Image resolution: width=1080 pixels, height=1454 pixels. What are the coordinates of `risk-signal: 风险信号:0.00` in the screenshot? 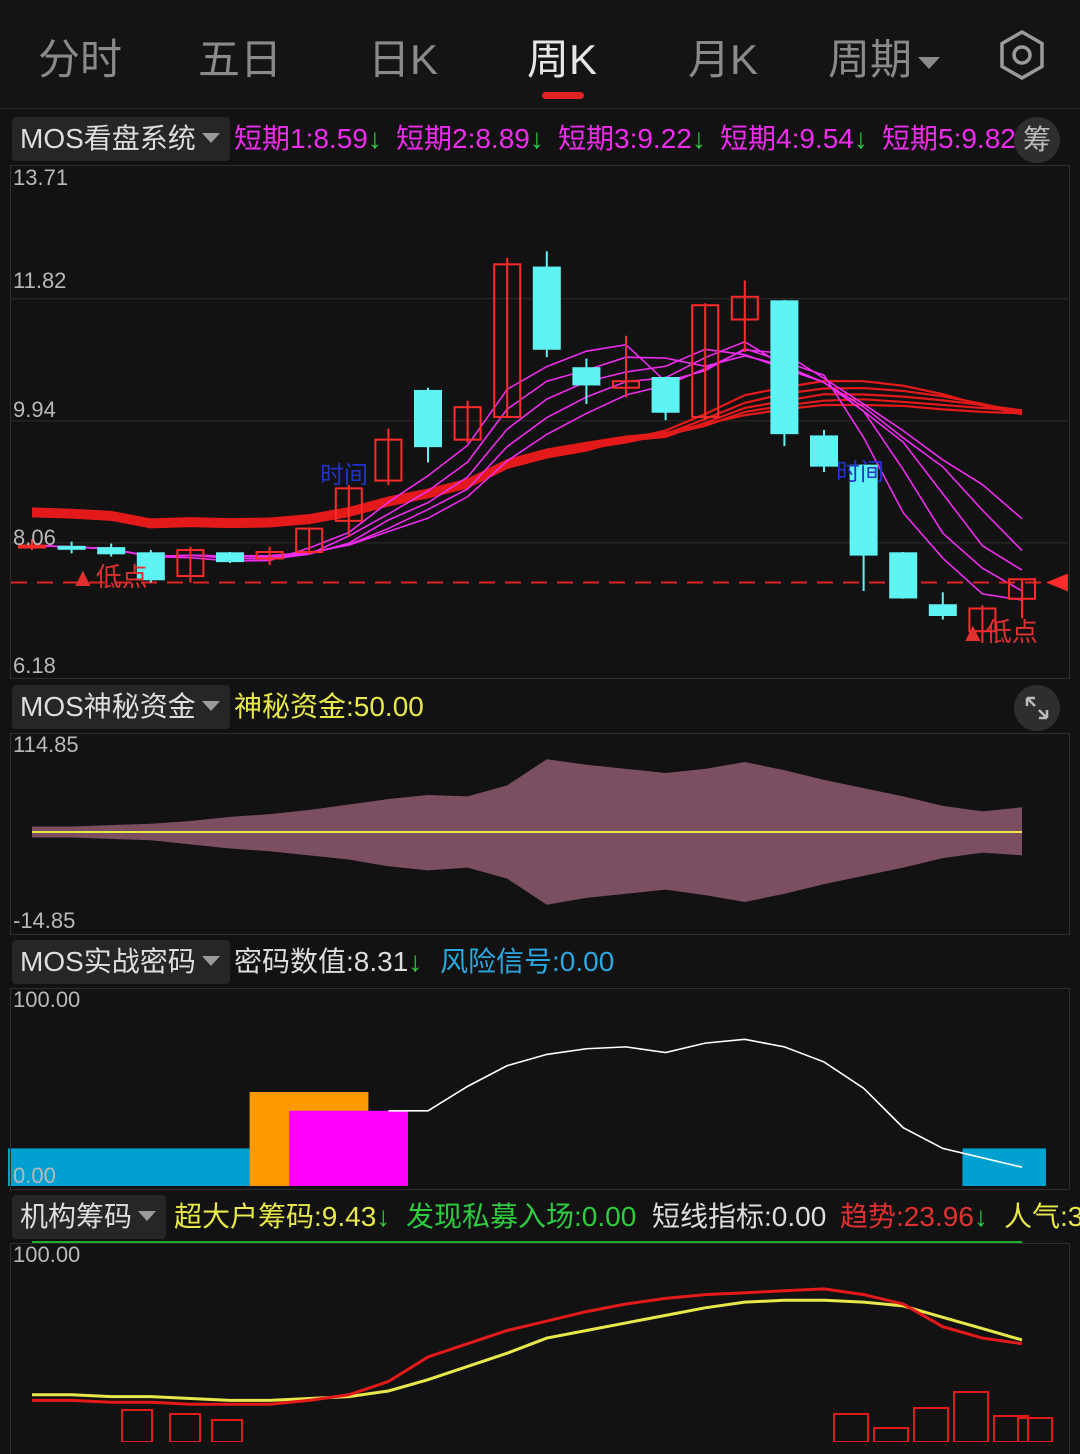 It's located at (527, 961).